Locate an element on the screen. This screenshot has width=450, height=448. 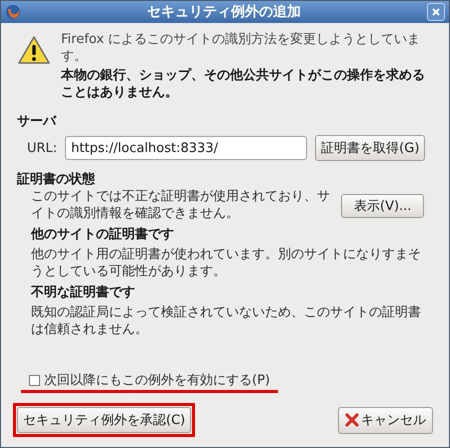
permanent-checkbox: 次回以降にもこの例外を有効にする(P) is located at coordinates (149, 380).